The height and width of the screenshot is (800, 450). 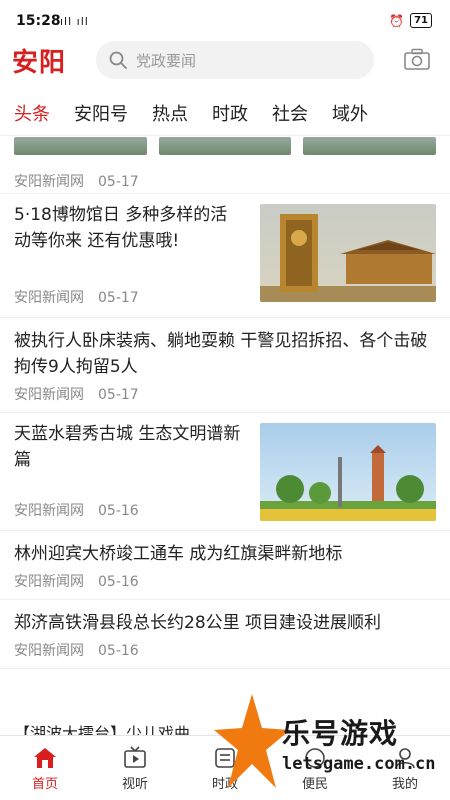 What do you see at coordinates (178, 554) in the screenshot?
I see `article-title: 林州迎宾大桥竣工通车 成为红旗渠畔新地标` at bounding box center [178, 554].